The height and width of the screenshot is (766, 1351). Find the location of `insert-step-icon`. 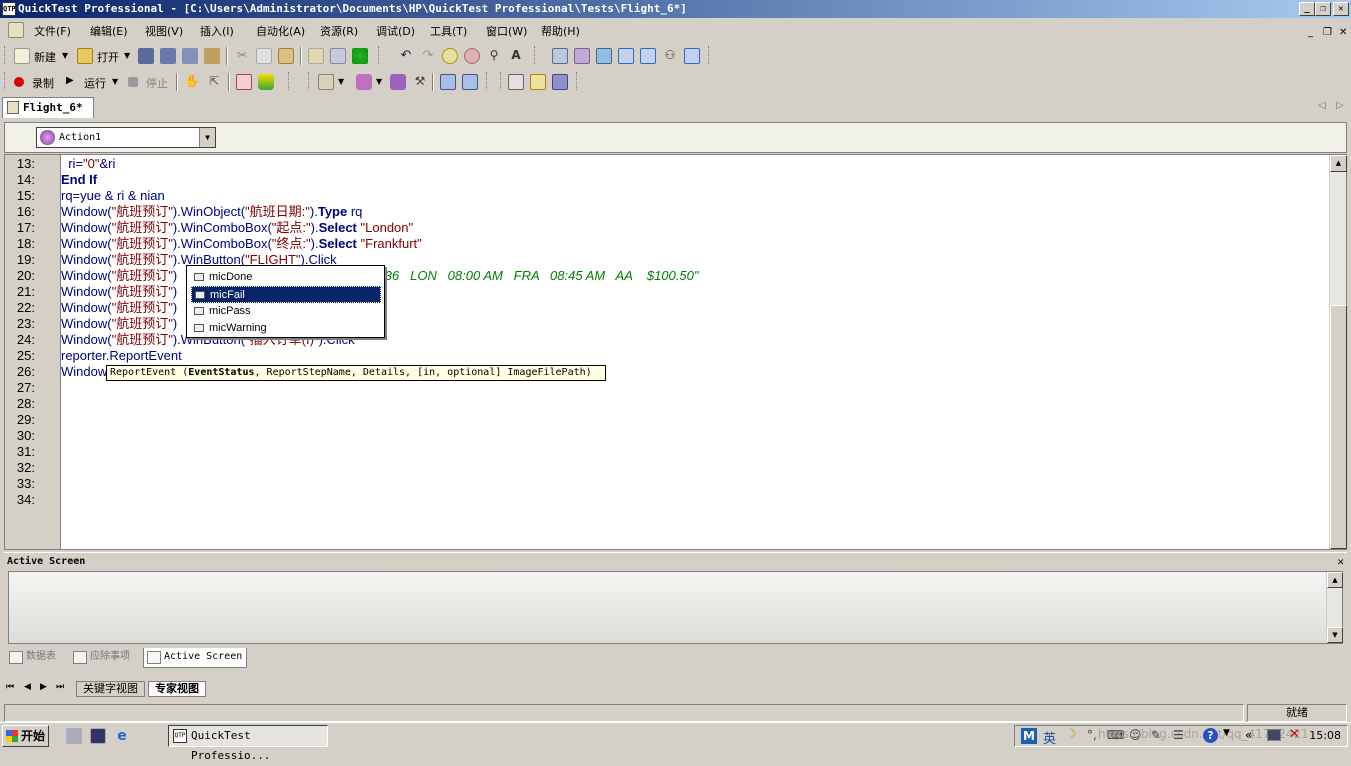

insert-step-icon is located at coordinates (326, 82).